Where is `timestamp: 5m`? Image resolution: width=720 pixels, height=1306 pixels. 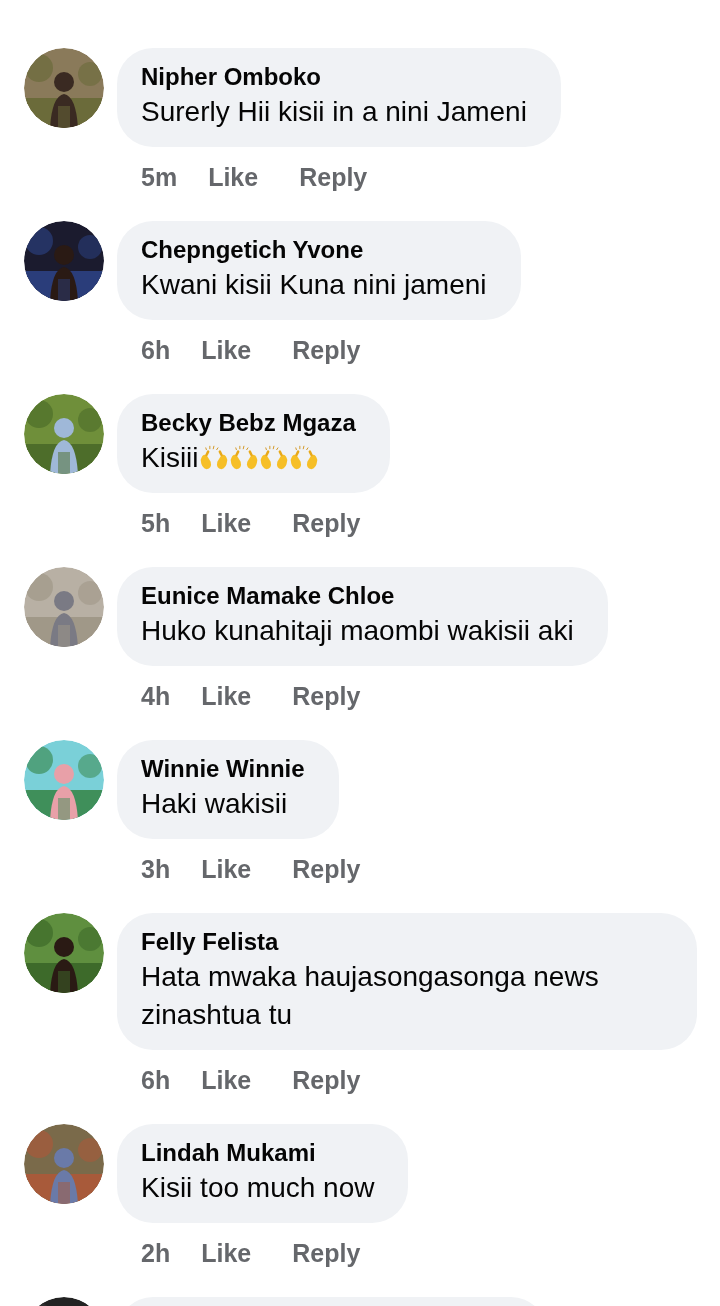
timestamp: 5m is located at coordinates (159, 177).